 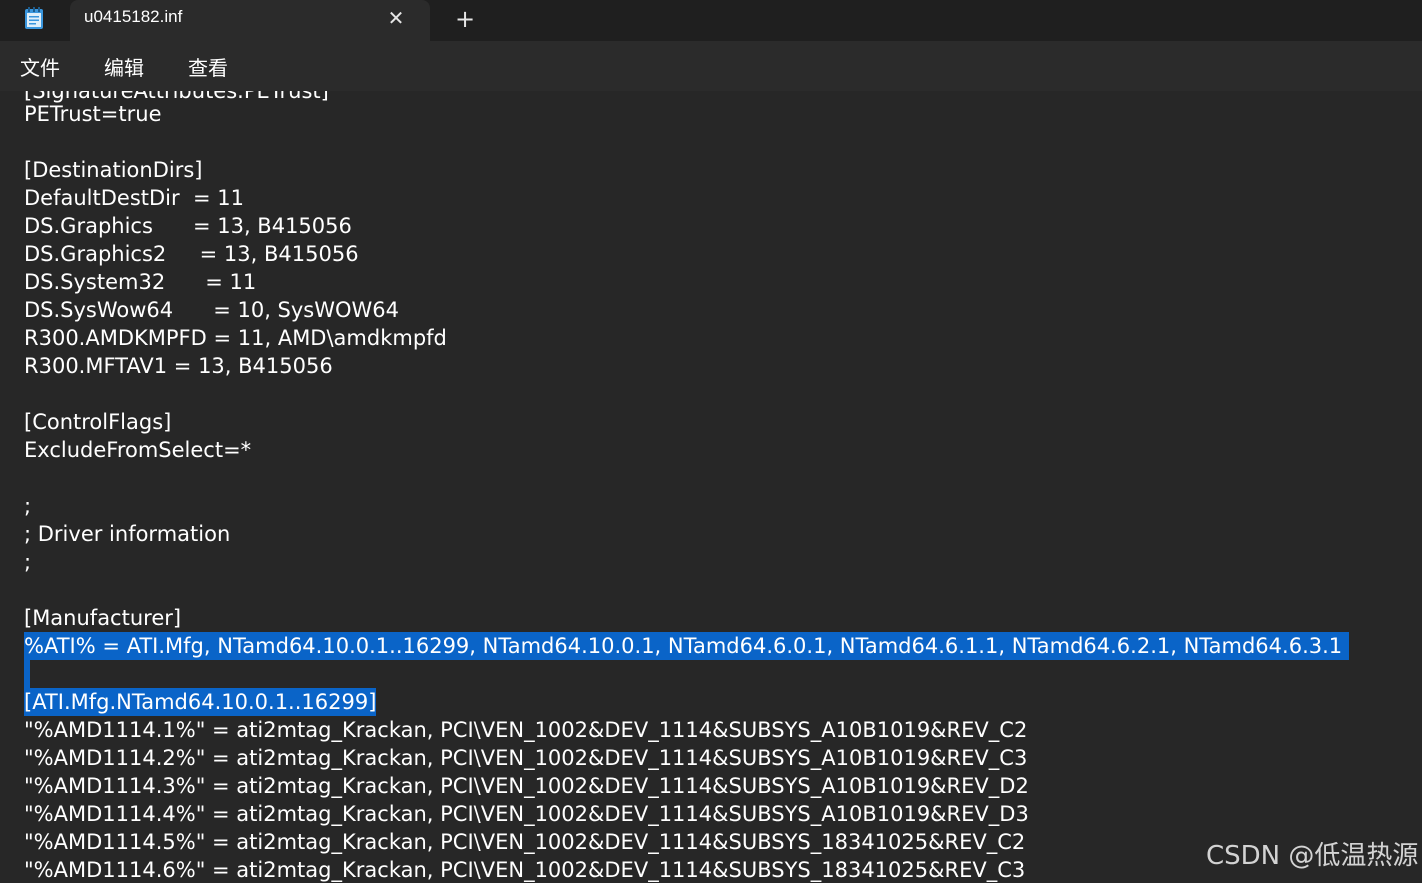 I want to click on selection-empty-line, so click(x=27, y=674).